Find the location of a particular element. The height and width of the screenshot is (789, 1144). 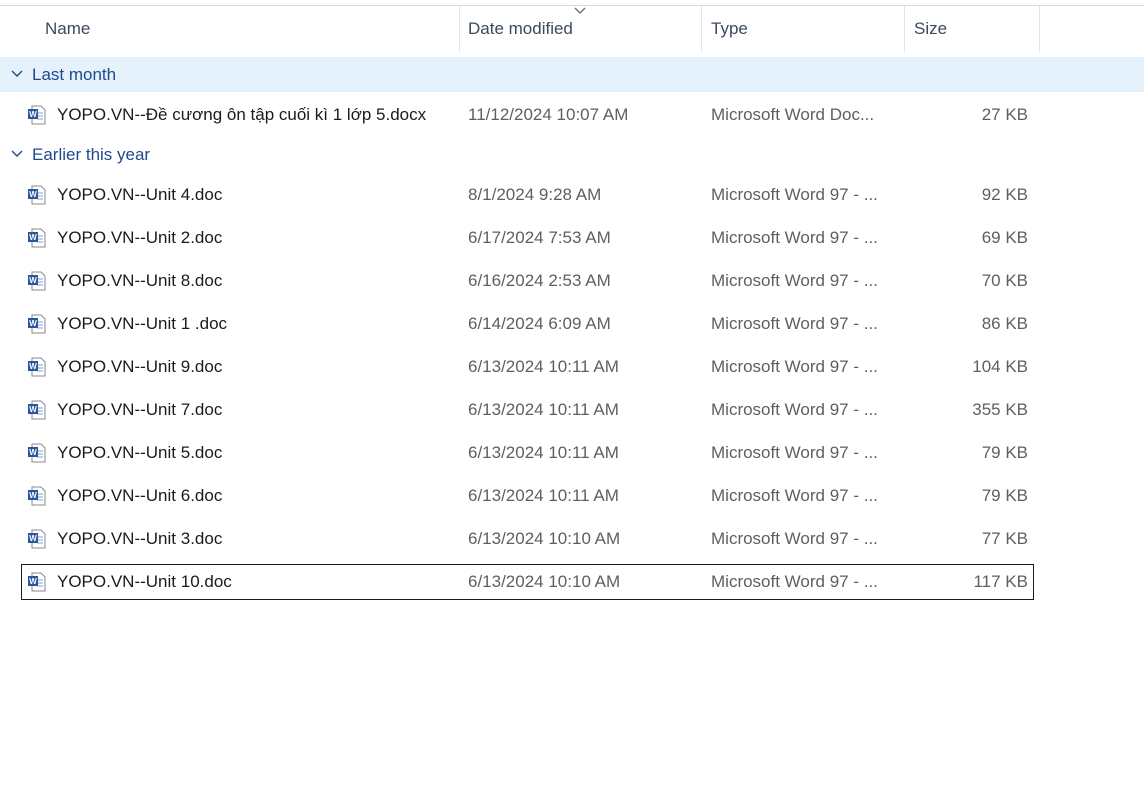

column-header-date-label: Date modified is located at coordinates (520, 28).